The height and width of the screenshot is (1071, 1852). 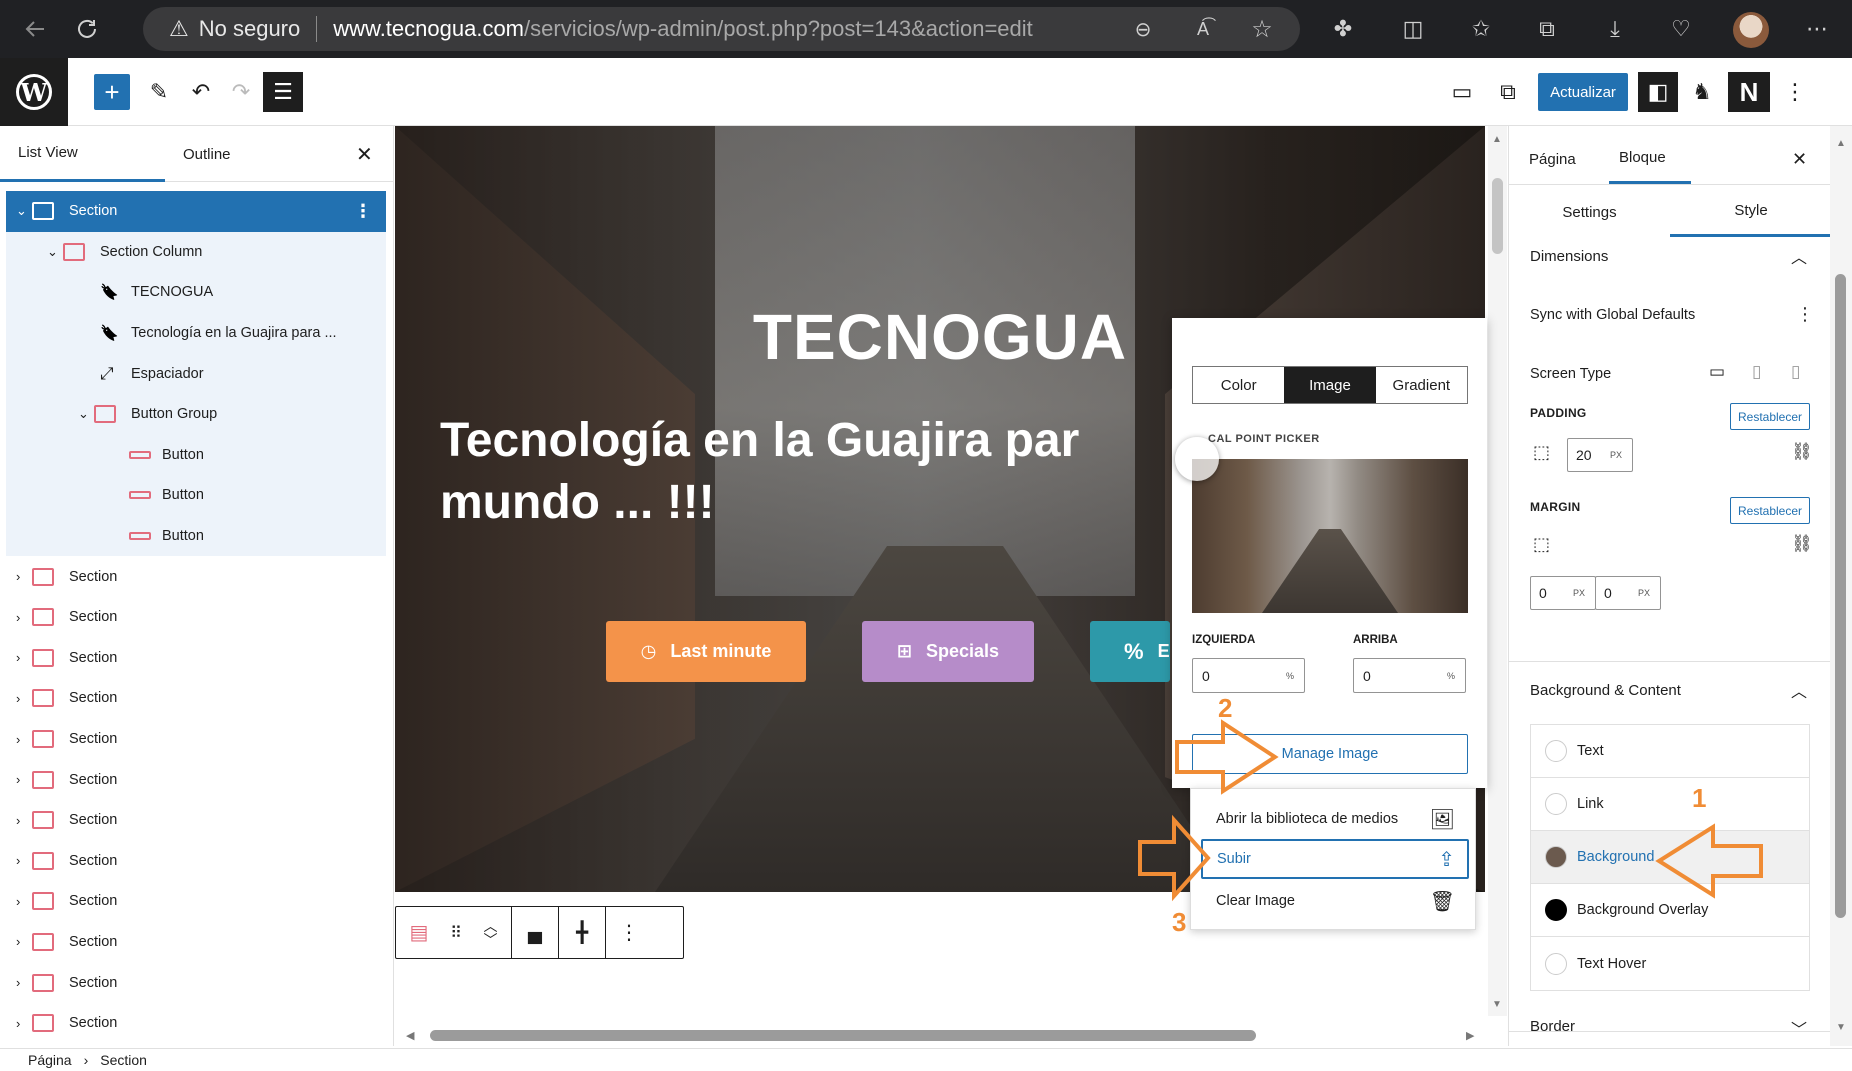 What do you see at coordinates (1334, 819) in the screenshot?
I see `open-media-library-item: Abrir la biblioteca de medios 🖼` at bounding box center [1334, 819].